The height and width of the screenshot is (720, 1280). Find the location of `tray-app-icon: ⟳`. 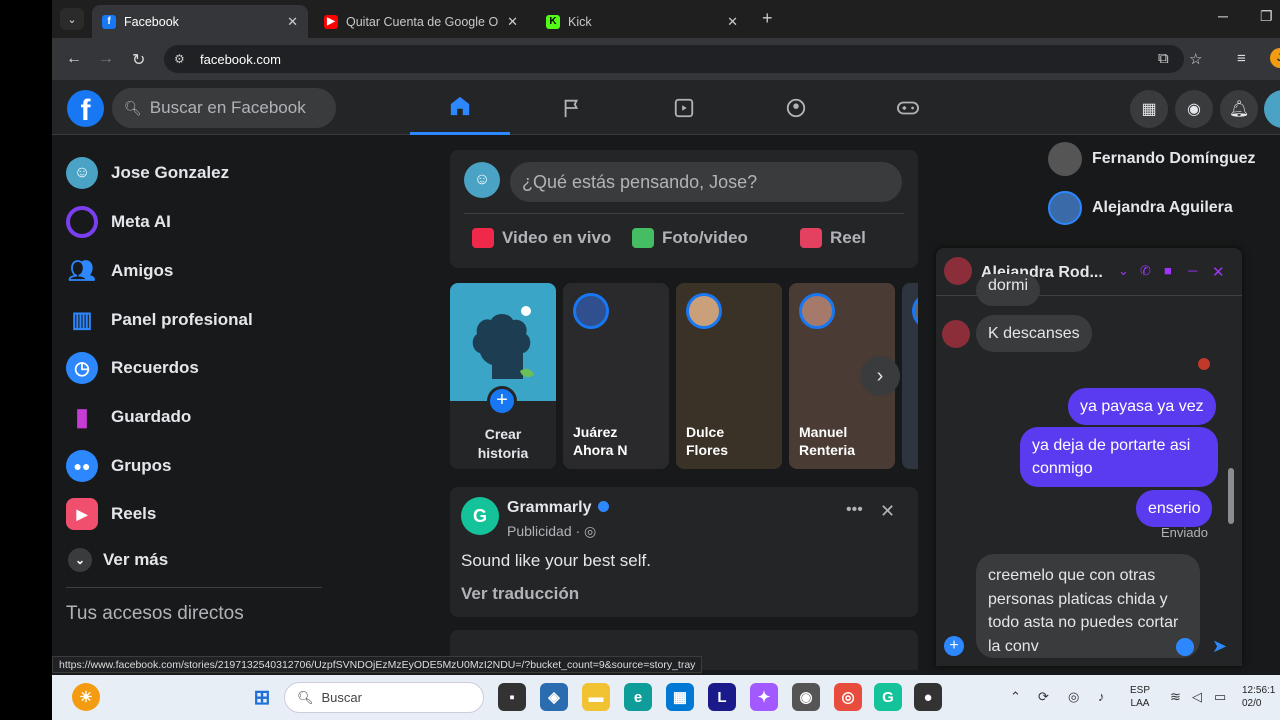

tray-app-icon: ⟳ is located at coordinates (1043, 697).